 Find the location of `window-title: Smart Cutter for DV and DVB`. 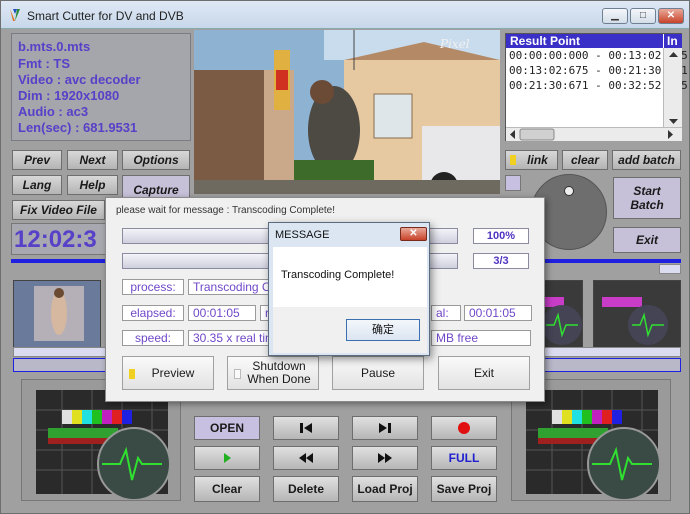

window-title: Smart Cutter for DV and DVB is located at coordinates (105, 16).